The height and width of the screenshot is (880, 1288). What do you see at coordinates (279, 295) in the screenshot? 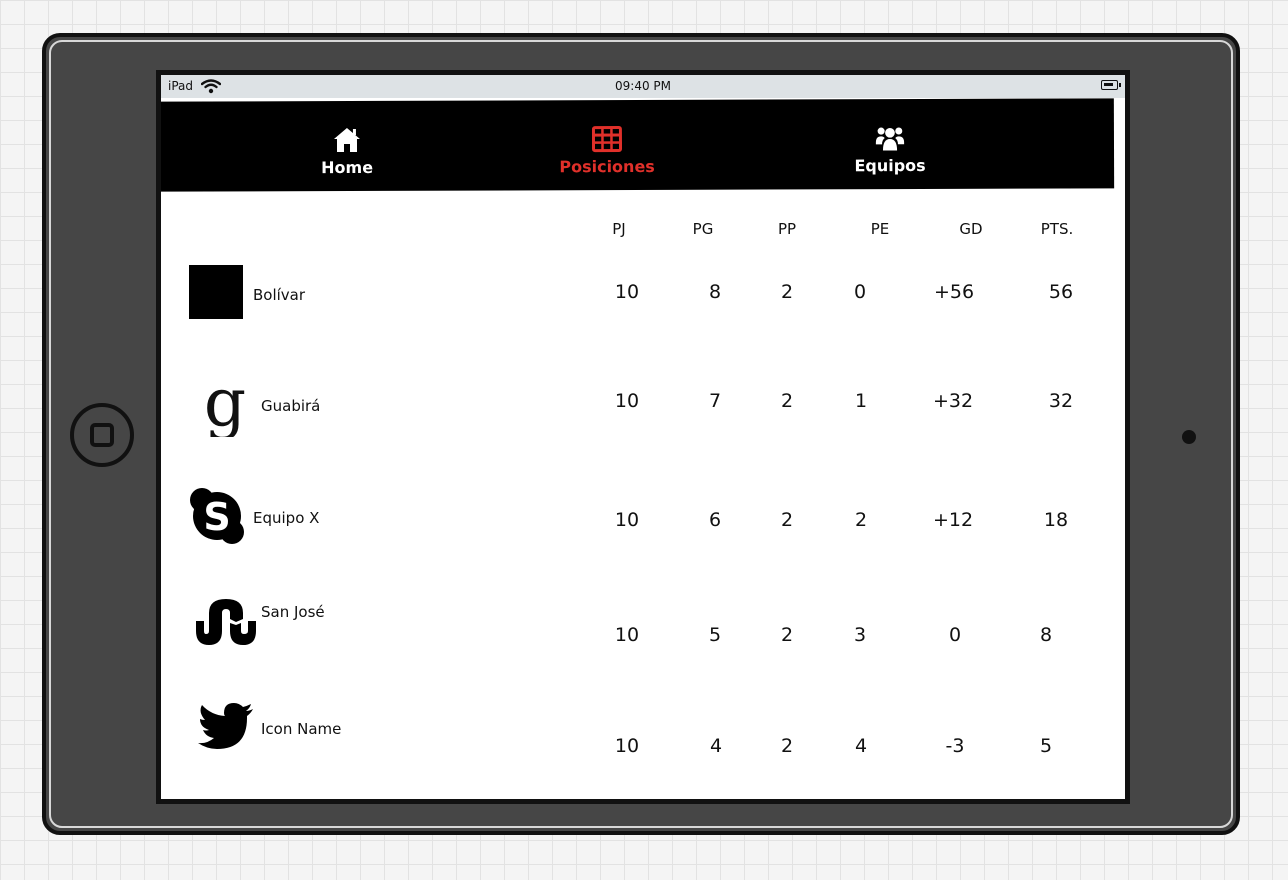
I see `team-name: Bolívar` at bounding box center [279, 295].